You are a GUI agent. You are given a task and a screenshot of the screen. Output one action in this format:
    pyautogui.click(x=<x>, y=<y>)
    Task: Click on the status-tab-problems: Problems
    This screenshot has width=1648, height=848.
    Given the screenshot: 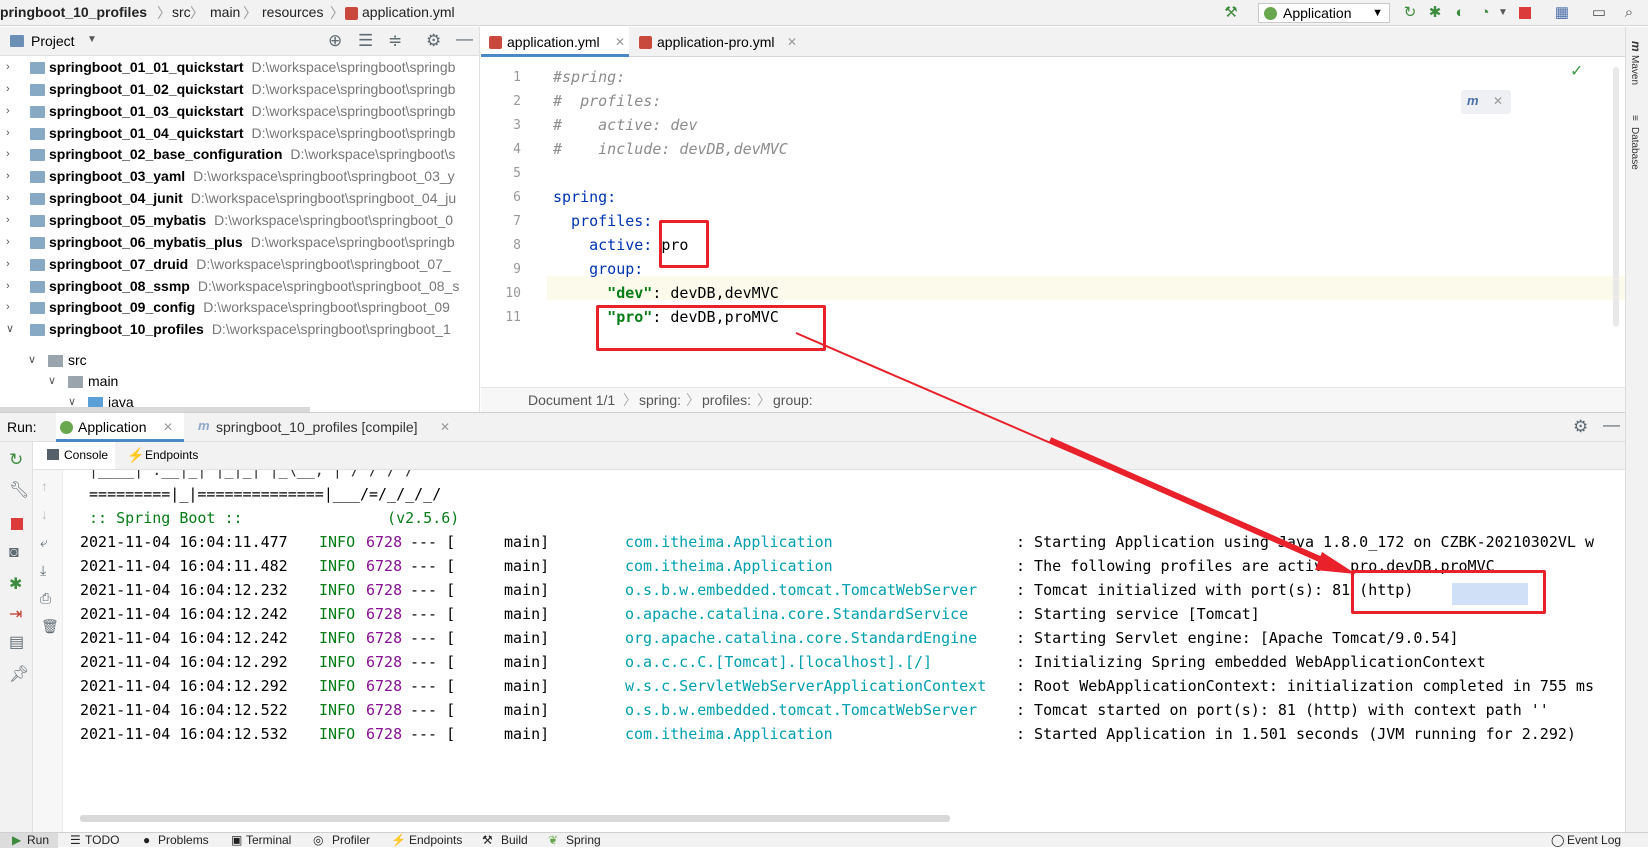 What is the action you would take?
    pyautogui.click(x=183, y=840)
    